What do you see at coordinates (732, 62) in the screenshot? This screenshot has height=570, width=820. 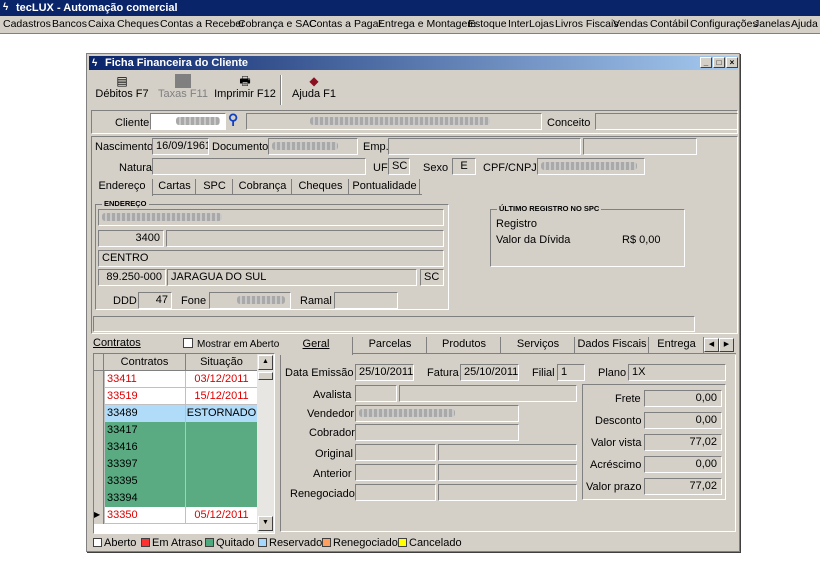 I see `close-button: ×` at bounding box center [732, 62].